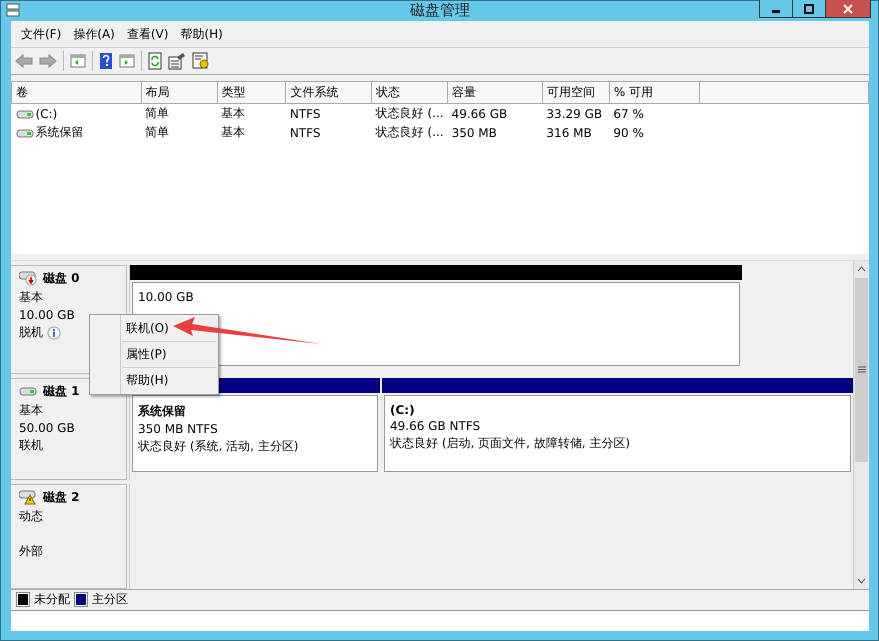 The image size is (879, 641). I want to click on maximize-button, so click(809, 9).